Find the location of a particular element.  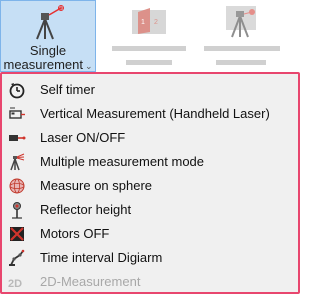

menu-item-laser-on-off: Laser ON/OFF is located at coordinates (150, 138).